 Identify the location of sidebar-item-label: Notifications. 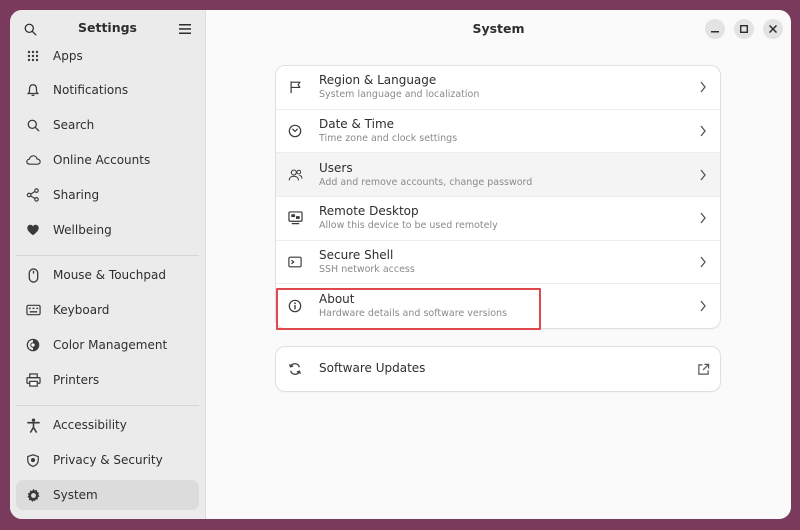
(91, 90).